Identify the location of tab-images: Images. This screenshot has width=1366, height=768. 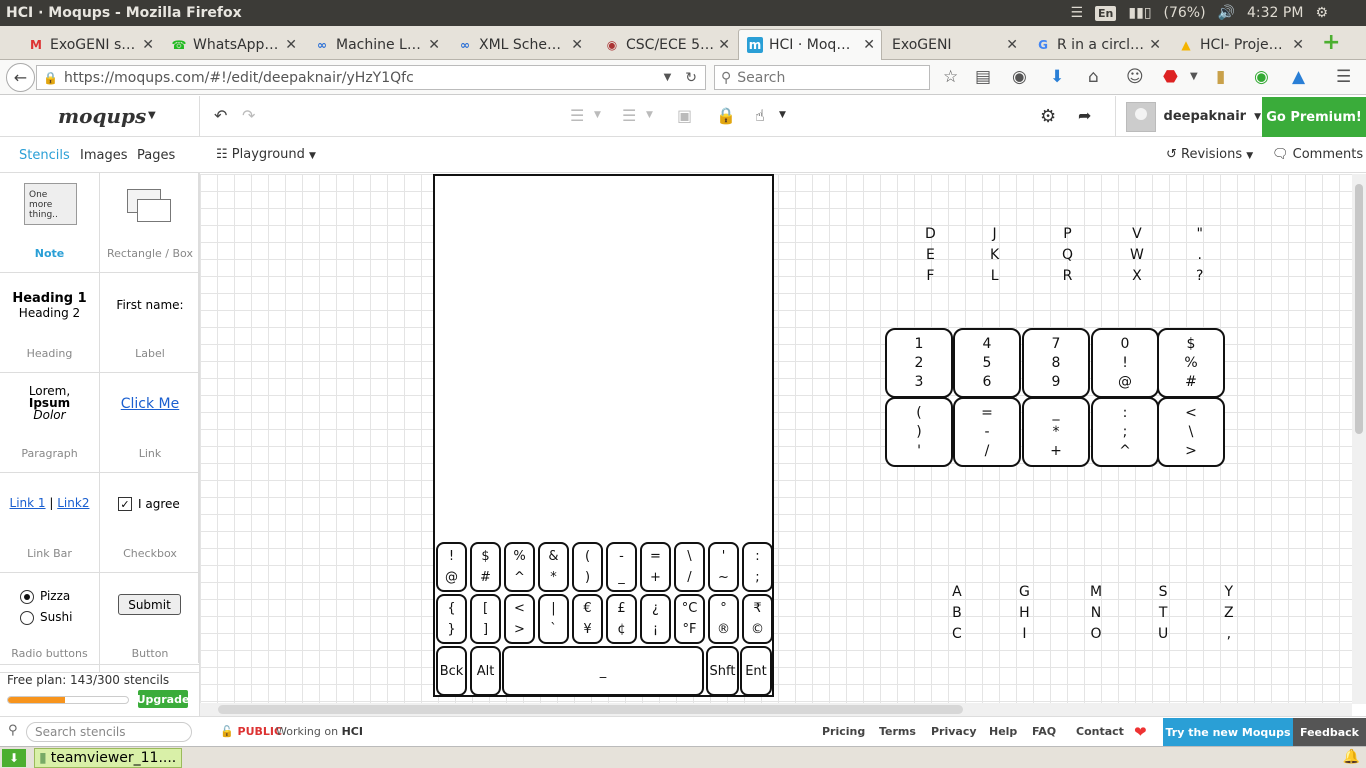
(104, 155).